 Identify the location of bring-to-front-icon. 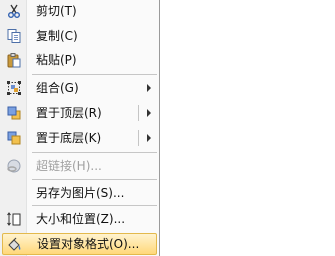
(14, 113).